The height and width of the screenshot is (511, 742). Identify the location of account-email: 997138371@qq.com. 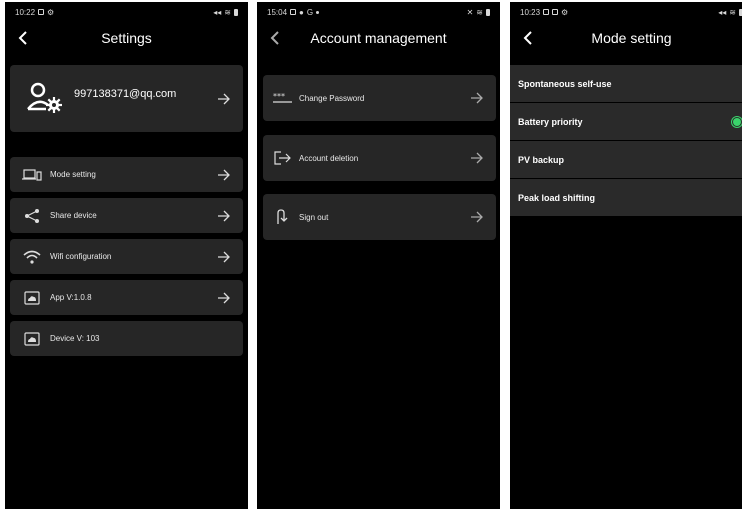
(125, 93).